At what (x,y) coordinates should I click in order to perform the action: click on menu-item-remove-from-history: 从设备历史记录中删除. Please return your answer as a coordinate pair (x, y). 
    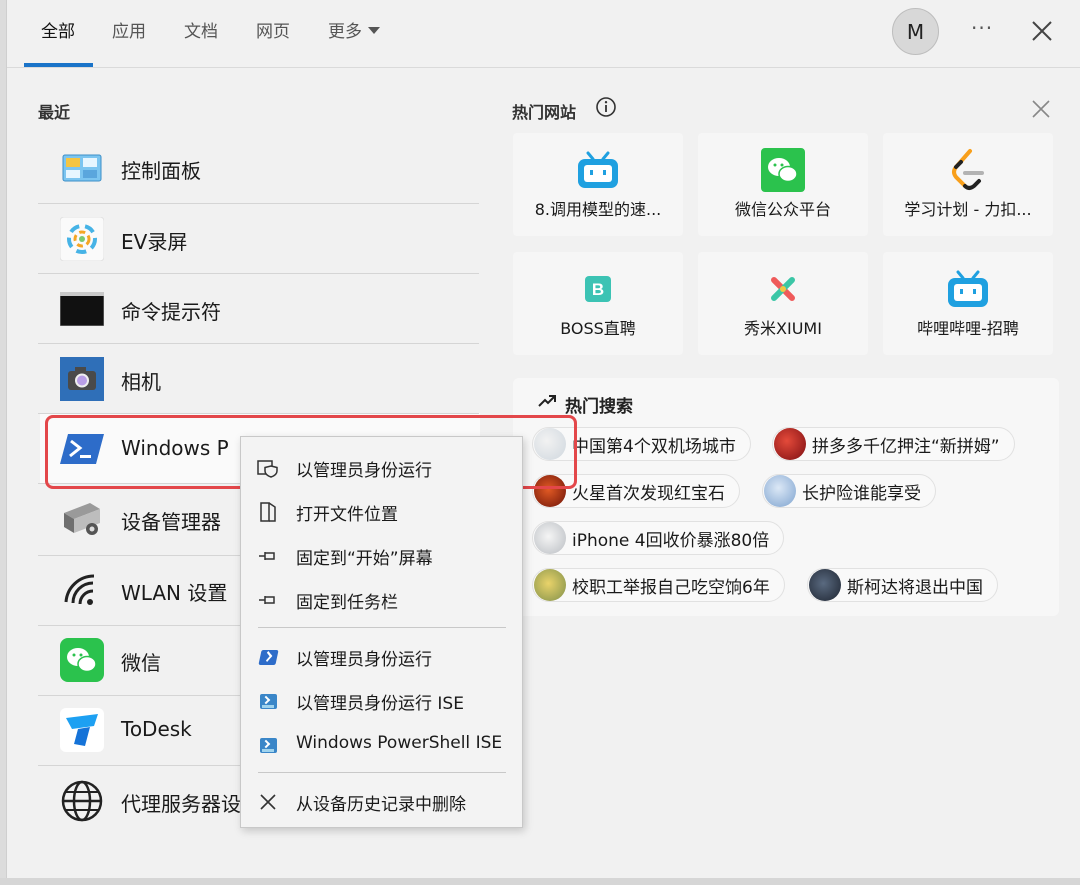
    Looking at the image, I should click on (381, 801).